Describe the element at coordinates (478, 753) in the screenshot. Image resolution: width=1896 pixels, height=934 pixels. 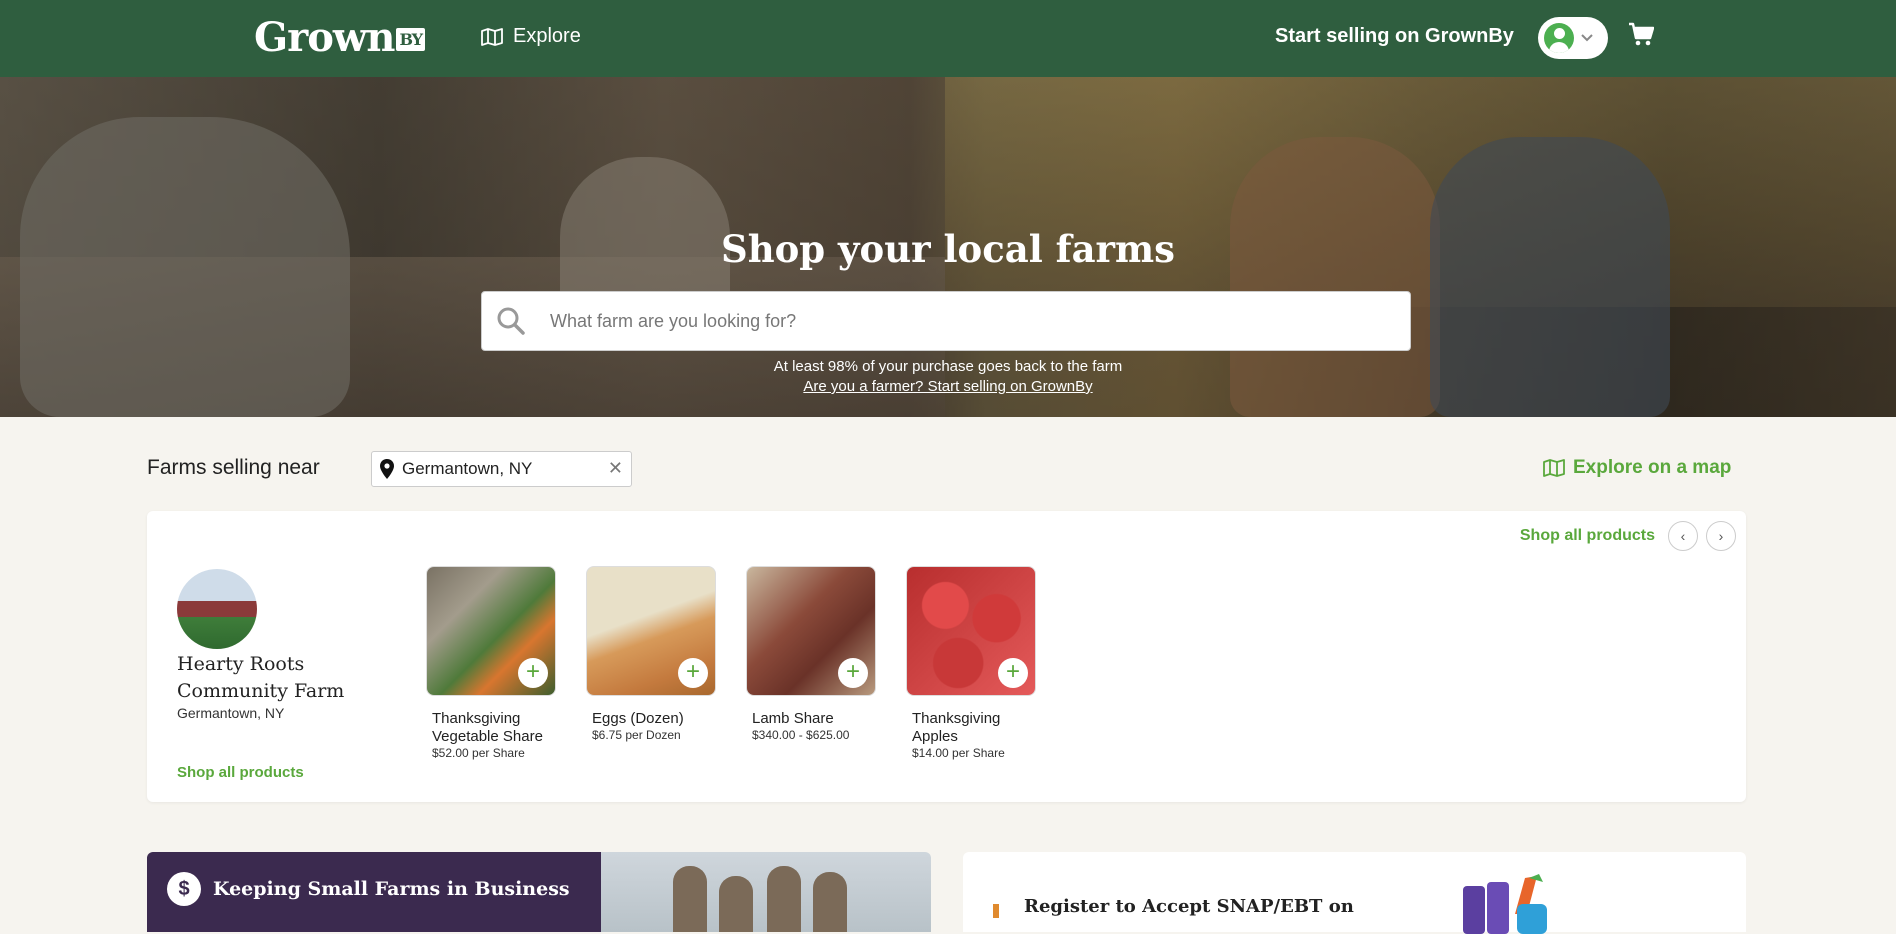
I see `product-price: $52.00 per Share` at that location.